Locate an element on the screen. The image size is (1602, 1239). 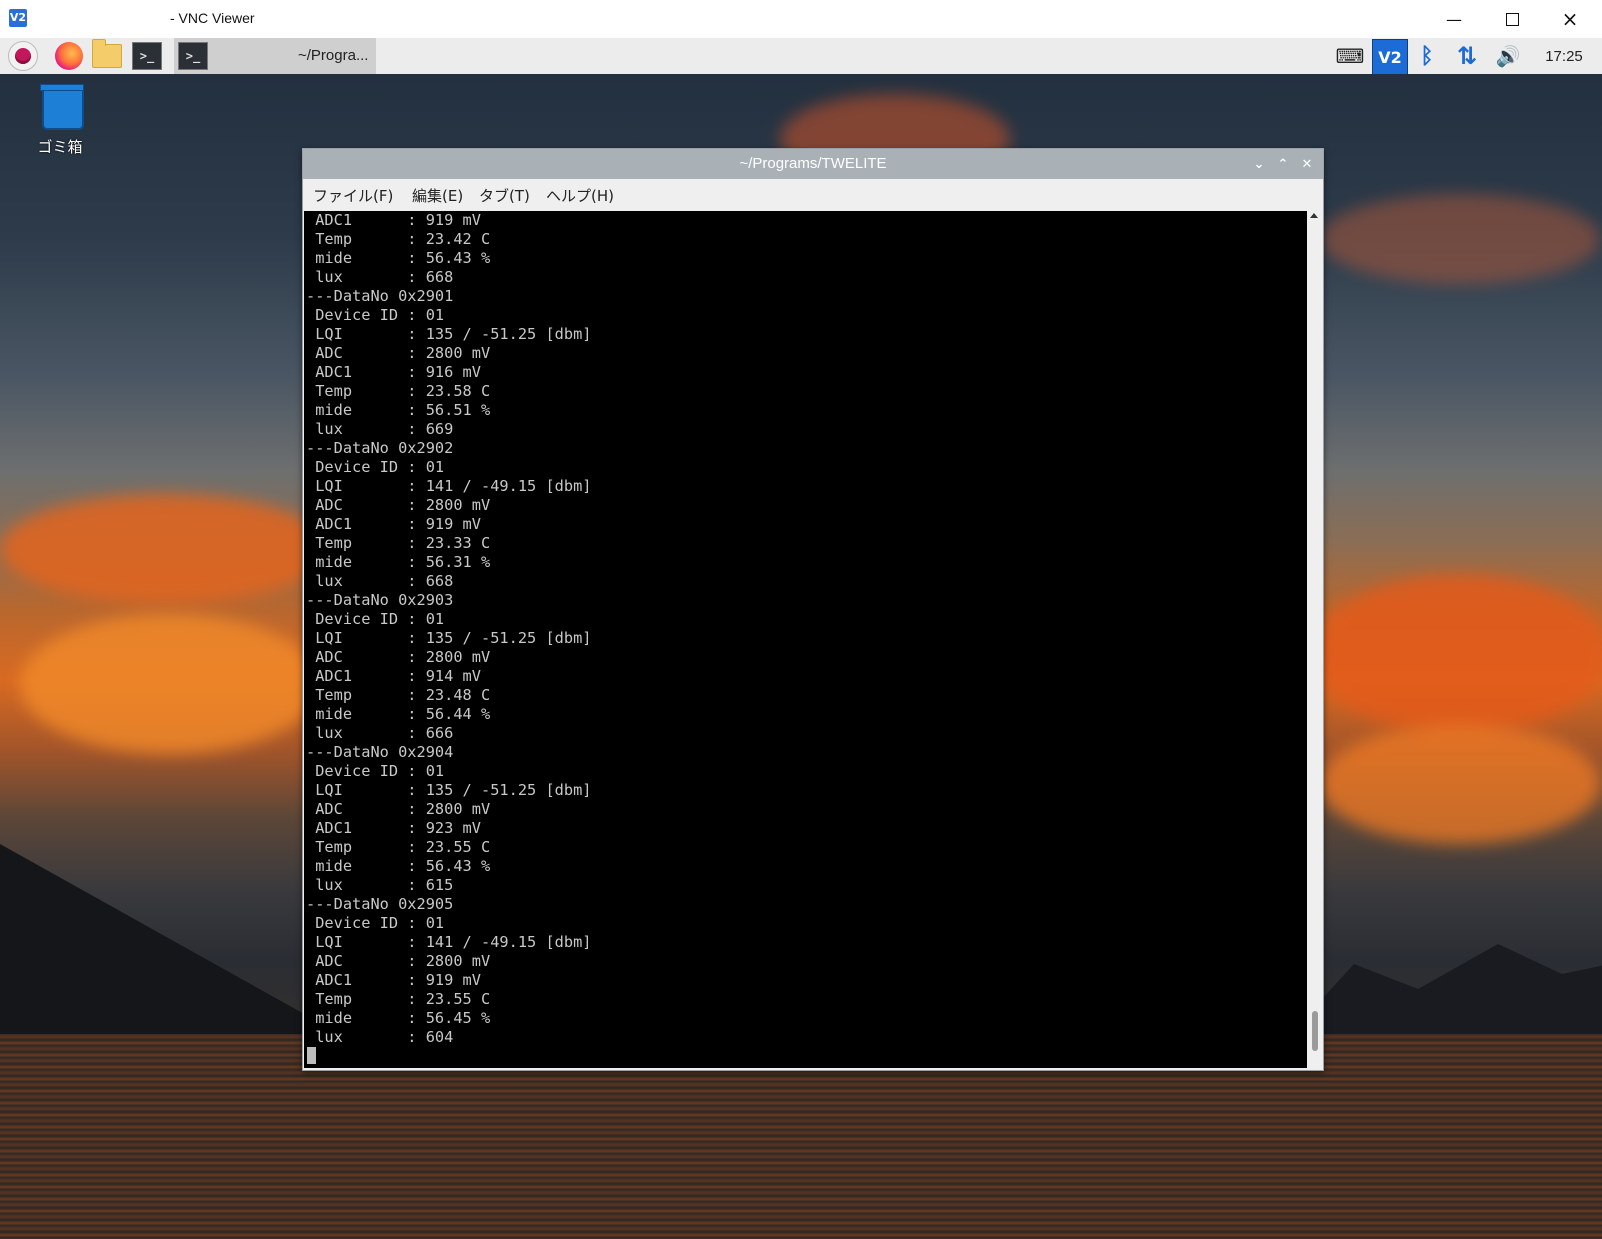
trash-desktop-icon: ゴミ箱 is located at coordinates (61, 120).